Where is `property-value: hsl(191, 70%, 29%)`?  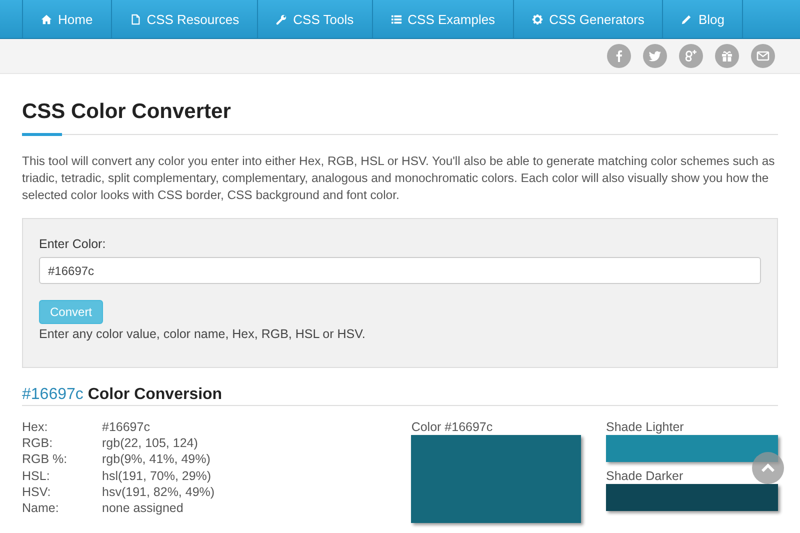
property-value: hsl(191, 70%, 29%) is located at coordinates (157, 476).